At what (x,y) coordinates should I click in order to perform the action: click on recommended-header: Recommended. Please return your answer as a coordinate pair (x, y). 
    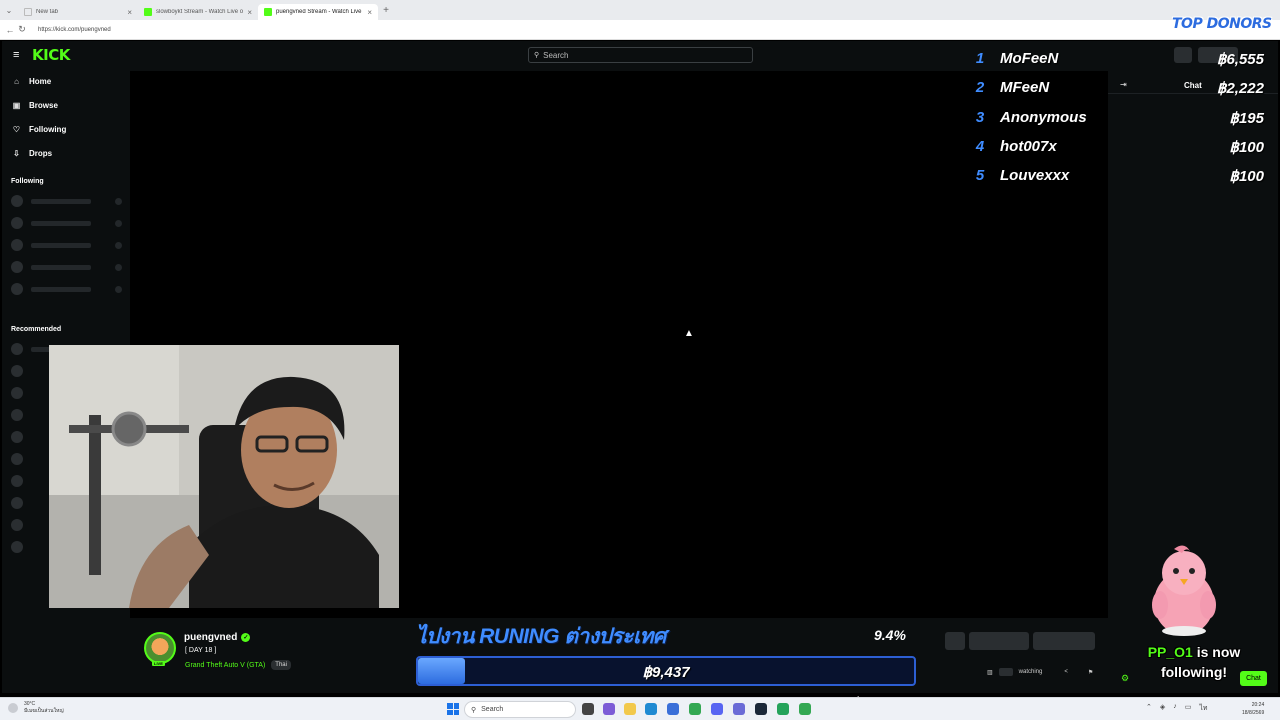
    Looking at the image, I should click on (36, 329).